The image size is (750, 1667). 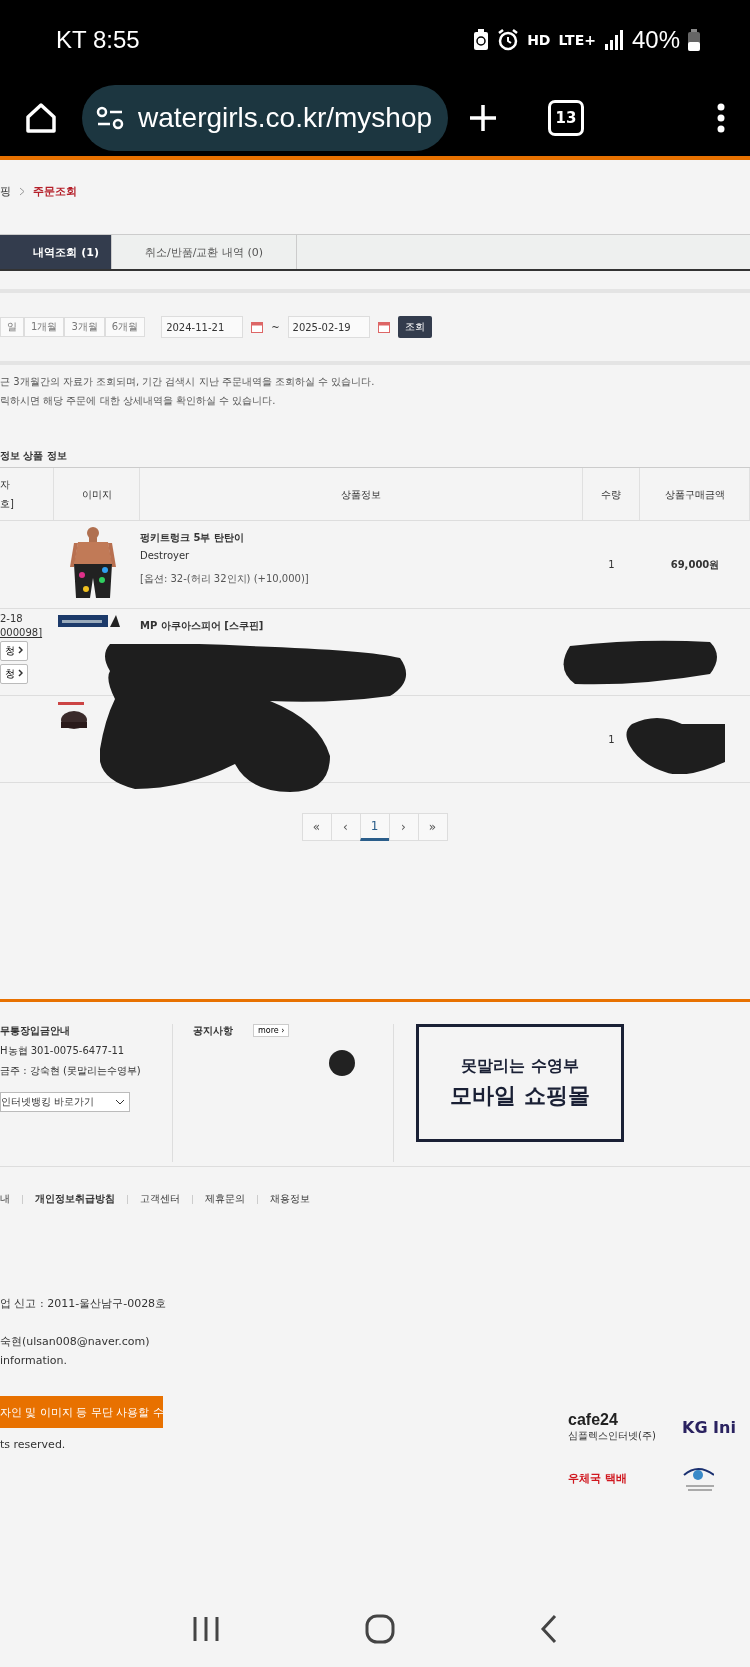 I want to click on date-field: 2024-11-21, so click(x=202, y=327).